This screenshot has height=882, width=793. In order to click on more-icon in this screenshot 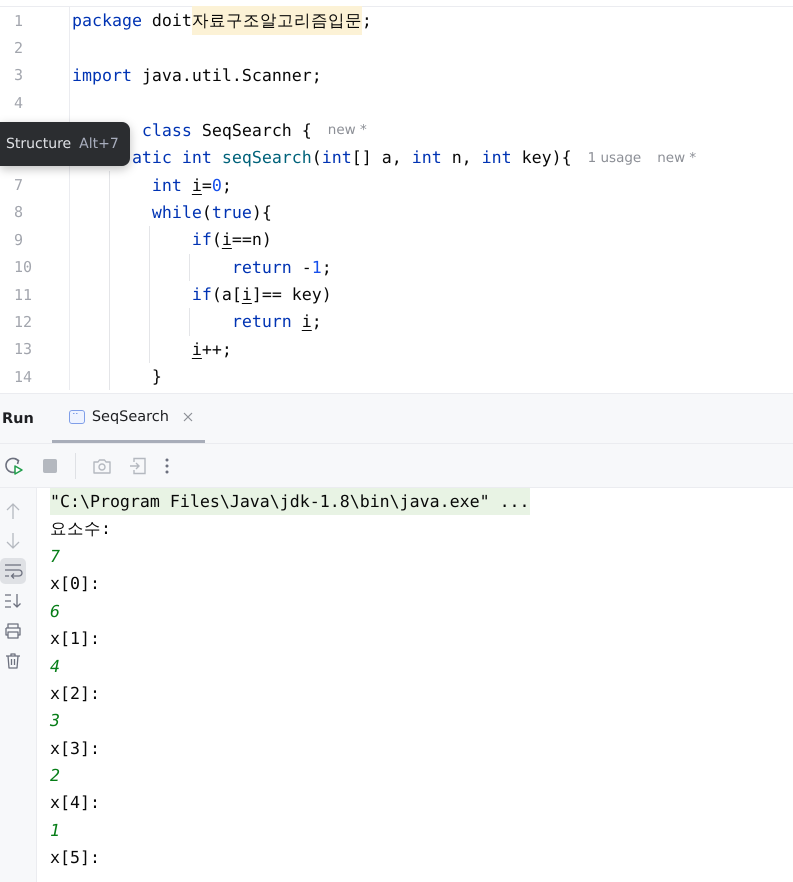, I will do `click(167, 465)`.